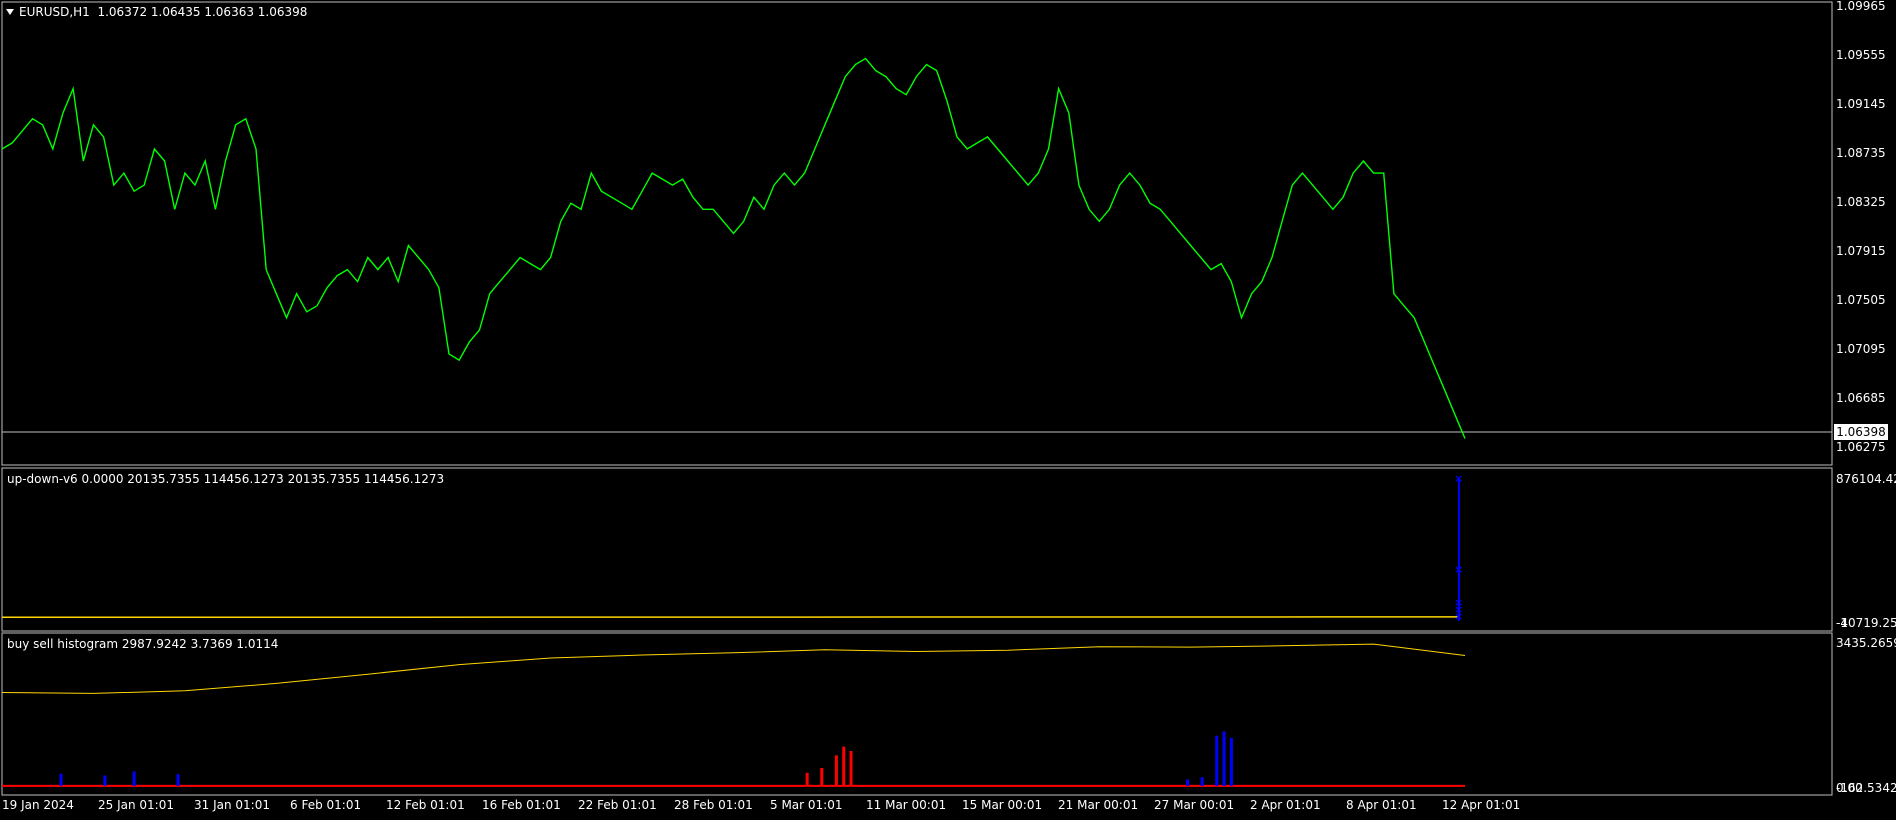  What do you see at coordinates (1481, 805) in the screenshot?
I see `x-tick: 12 Apr 01:01` at bounding box center [1481, 805].